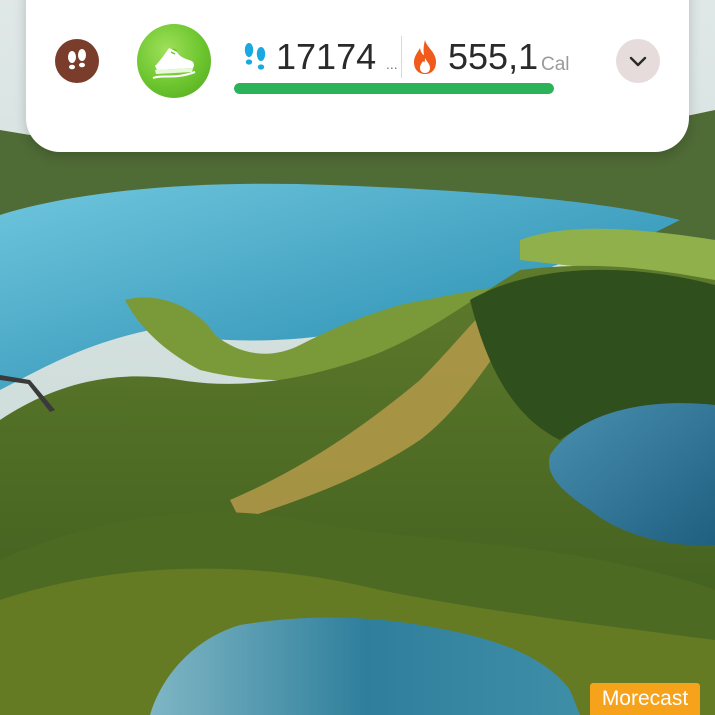 This screenshot has width=715, height=715. I want to click on steps-button, so click(77, 61).